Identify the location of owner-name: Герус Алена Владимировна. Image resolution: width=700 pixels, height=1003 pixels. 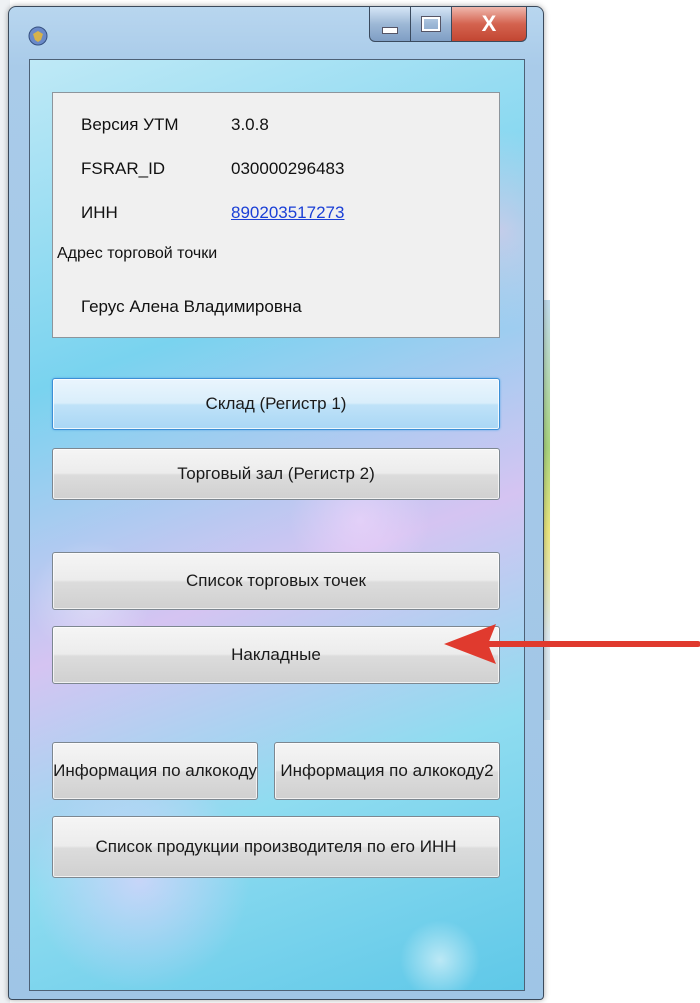
(191, 306).